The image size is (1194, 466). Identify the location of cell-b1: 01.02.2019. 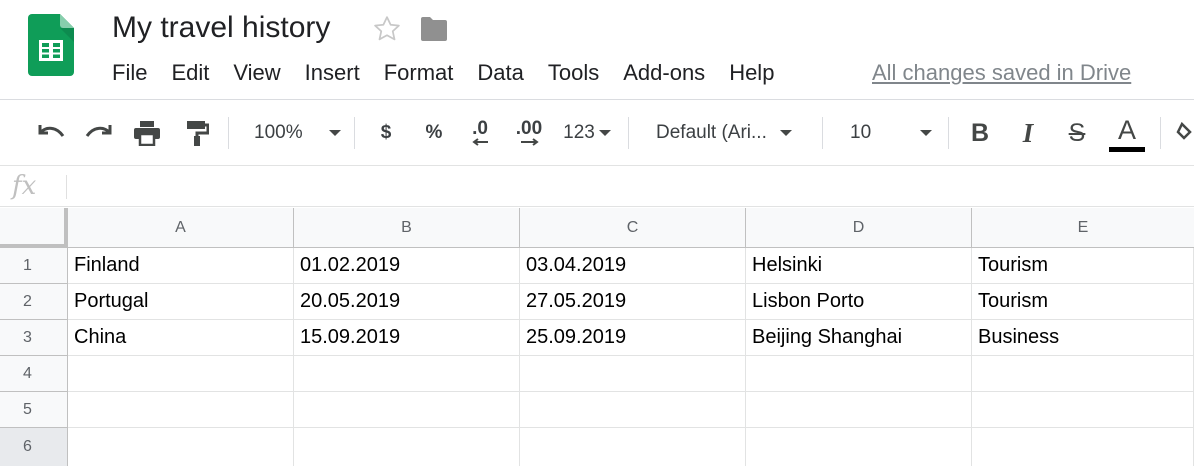
(407, 266).